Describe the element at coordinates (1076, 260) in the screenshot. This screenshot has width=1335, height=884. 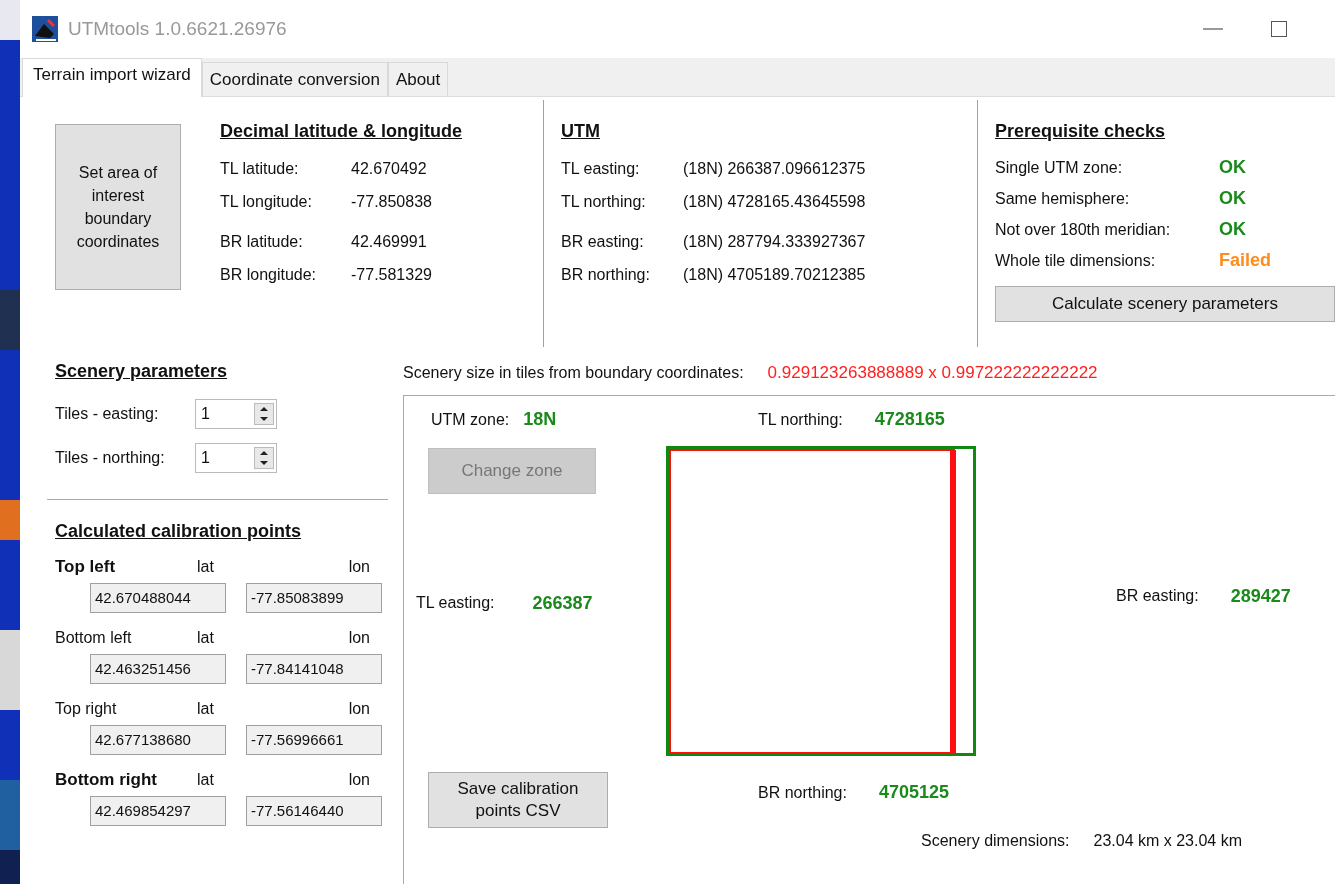
I see `check-label: Whole tile dimensions:` at that location.